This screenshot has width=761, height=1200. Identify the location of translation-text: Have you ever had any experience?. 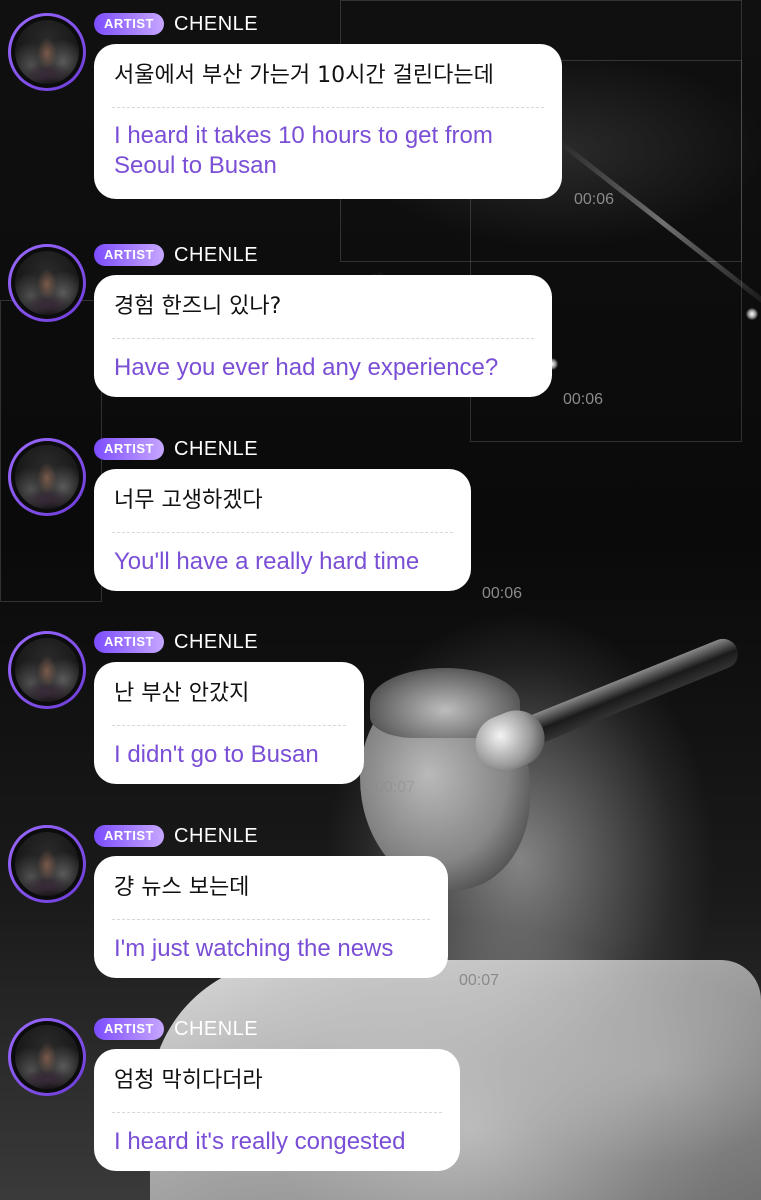
(306, 367).